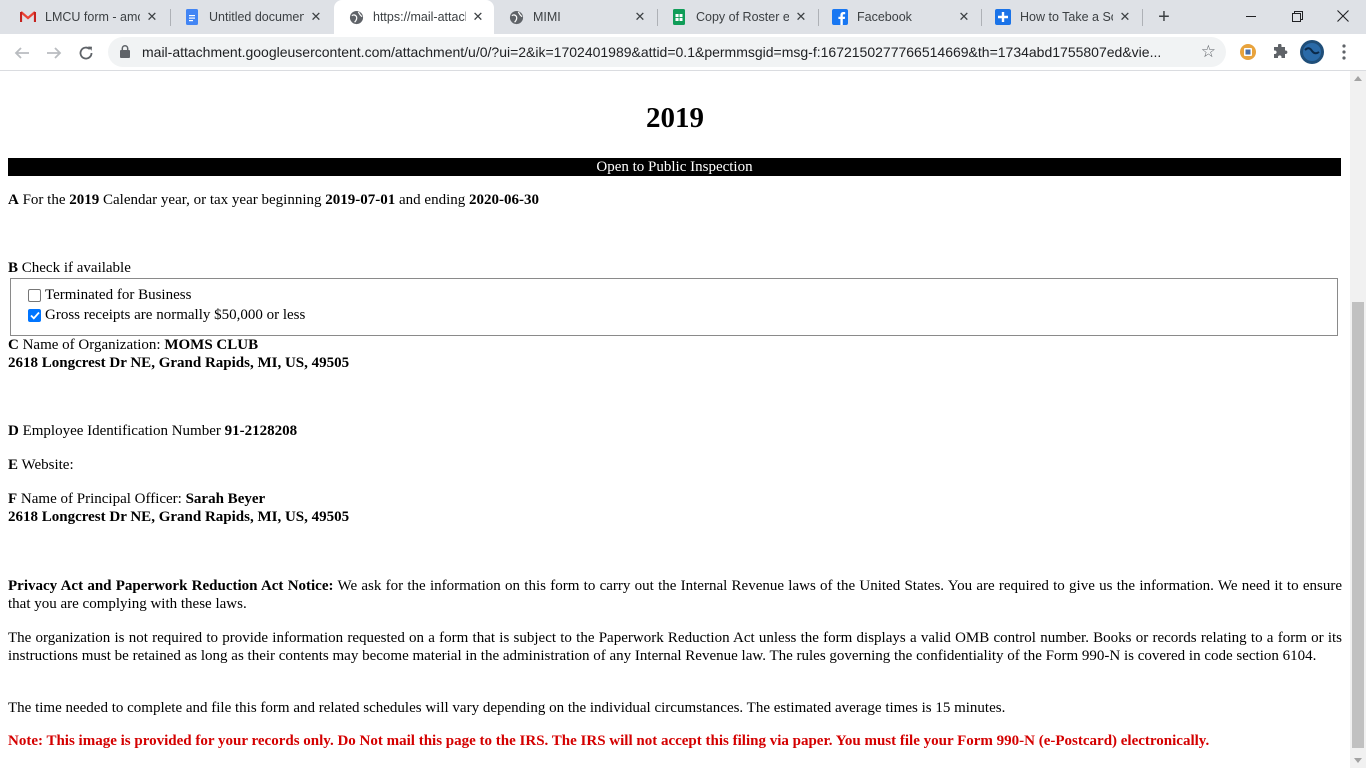  What do you see at coordinates (44, 200) in the screenshot?
I see `section-a-text1: For the` at bounding box center [44, 200].